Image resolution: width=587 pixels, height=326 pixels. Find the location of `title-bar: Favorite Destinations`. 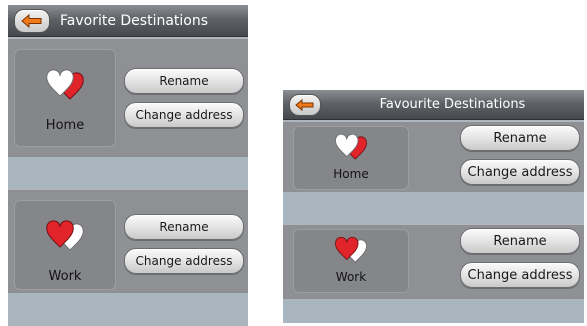

title-bar: Favorite Destinations is located at coordinates (128, 21).